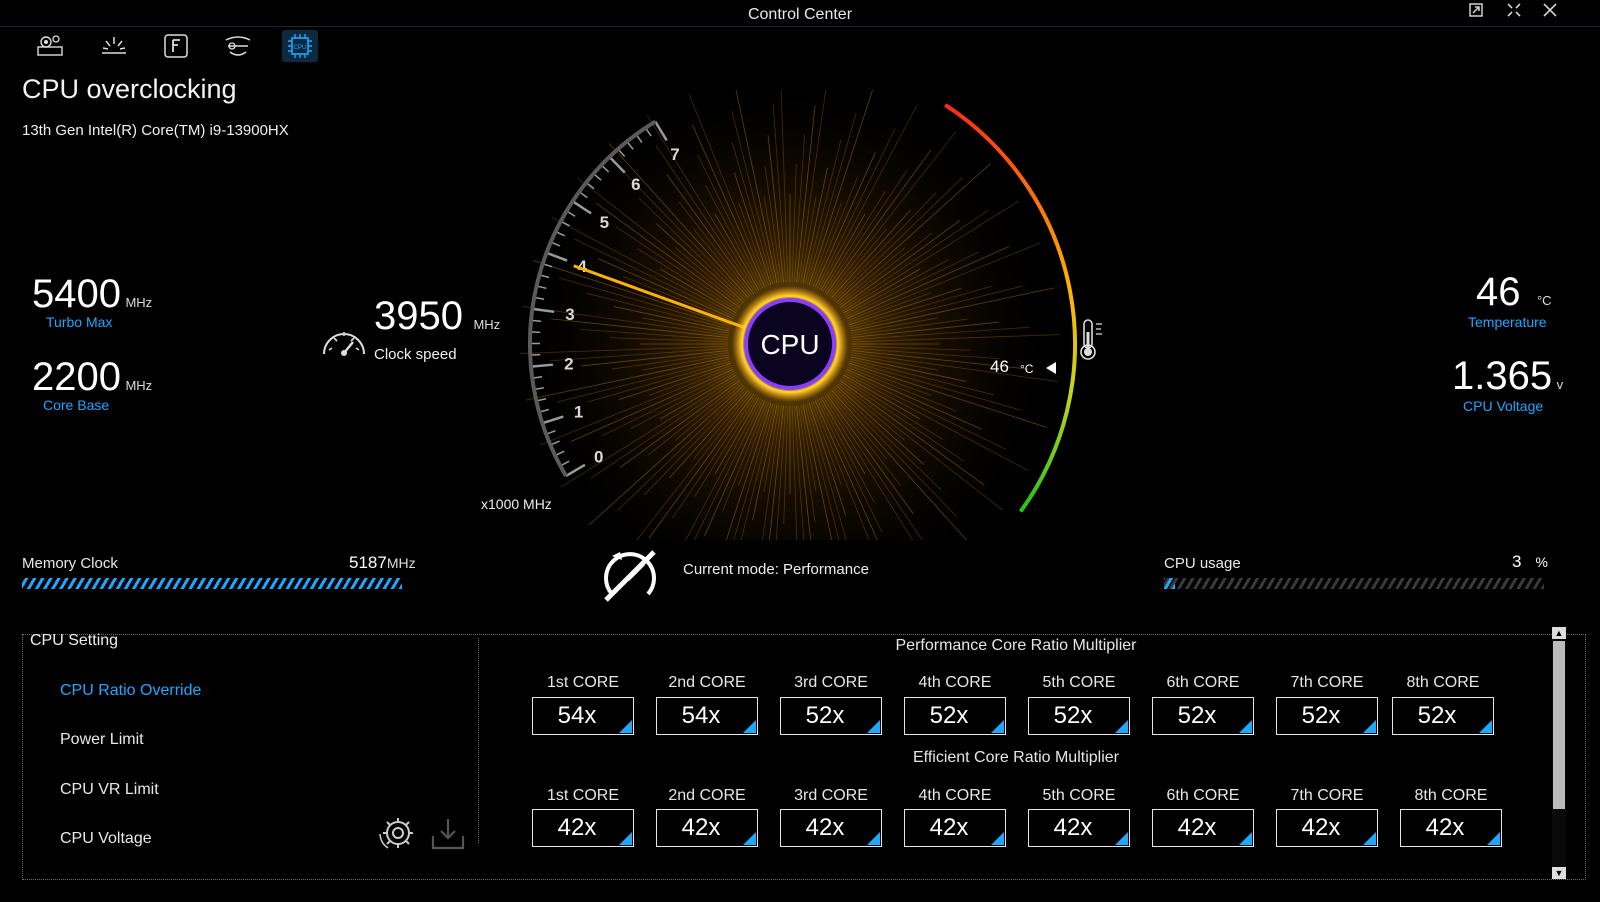 The width and height of the screenshot is (1600, 902). I want to click on performance-core-label: 8th CORE, so click(1443, 682).